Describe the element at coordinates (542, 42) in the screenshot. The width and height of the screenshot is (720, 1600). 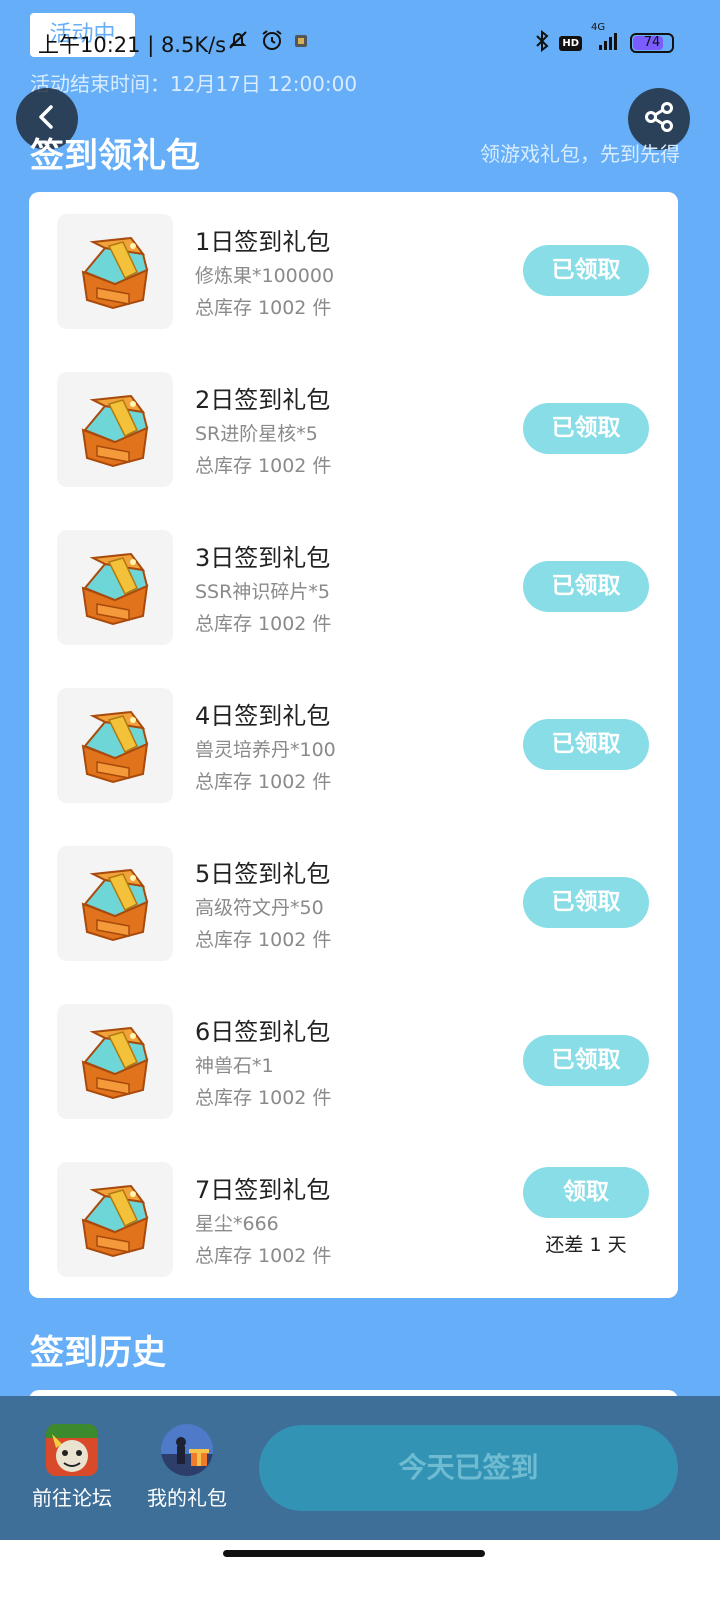
I see `bluetooth-icon` at that location.